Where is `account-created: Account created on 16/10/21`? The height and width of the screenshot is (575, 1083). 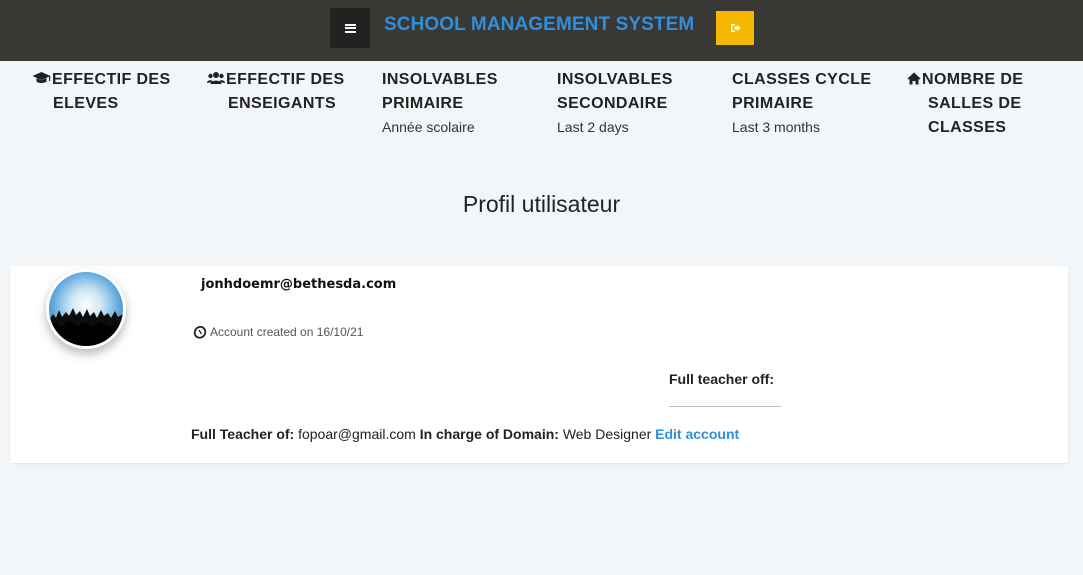
account-created: Account created on 16/10/21 is located at coordinates (278, 332).